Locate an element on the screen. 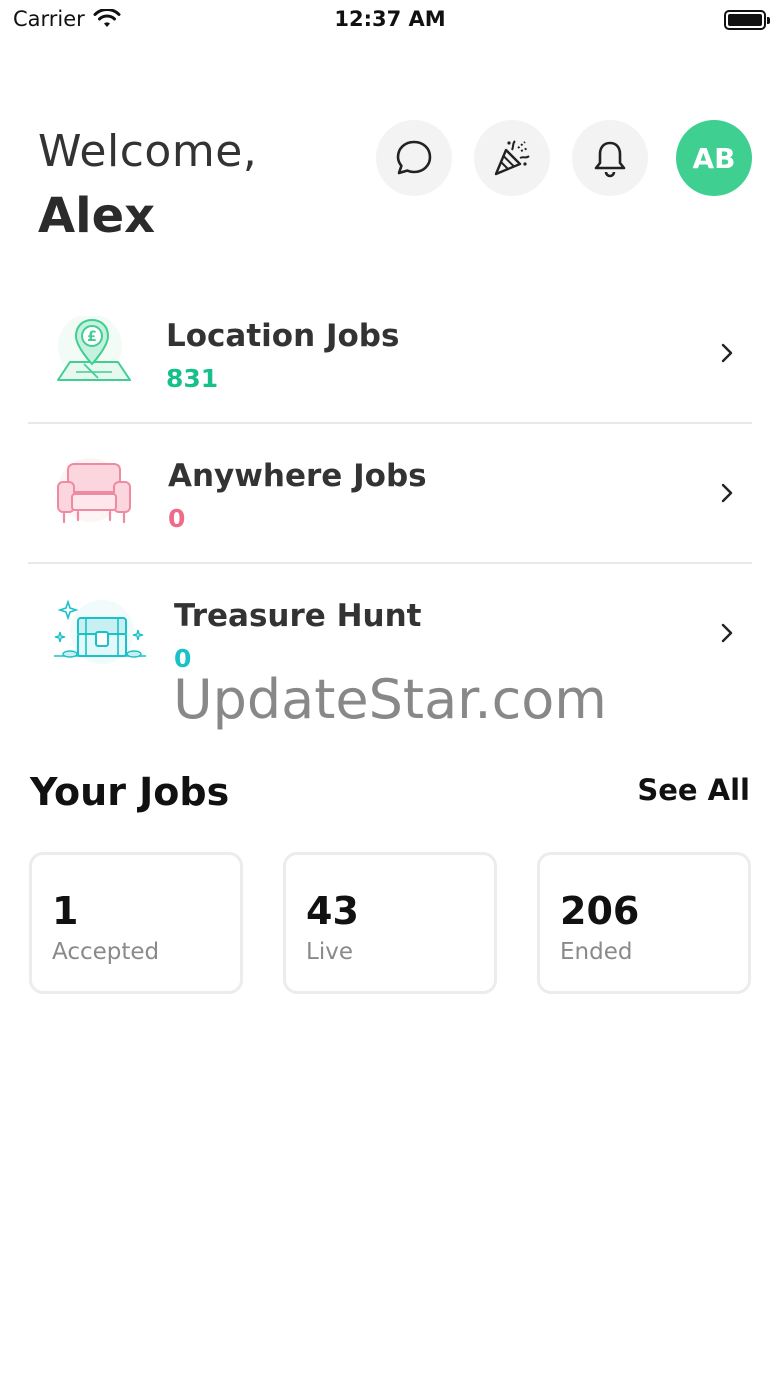 The width and height of the screenshot is (780, 1387). chat-icon is located at coordinates (414, 157).